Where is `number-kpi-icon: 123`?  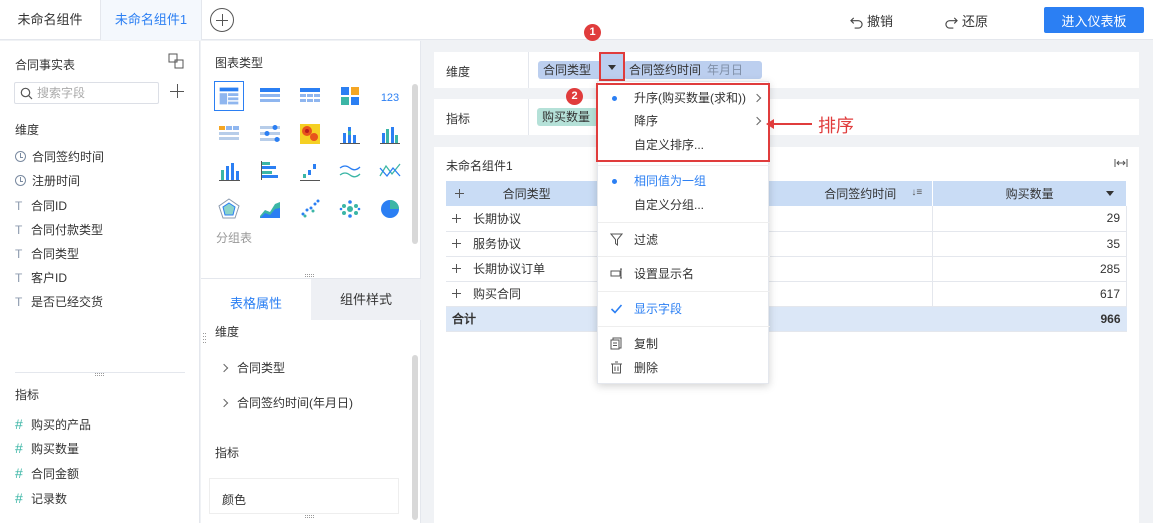 number-kpi-icon: 123 is located at coordinates (390, 96).